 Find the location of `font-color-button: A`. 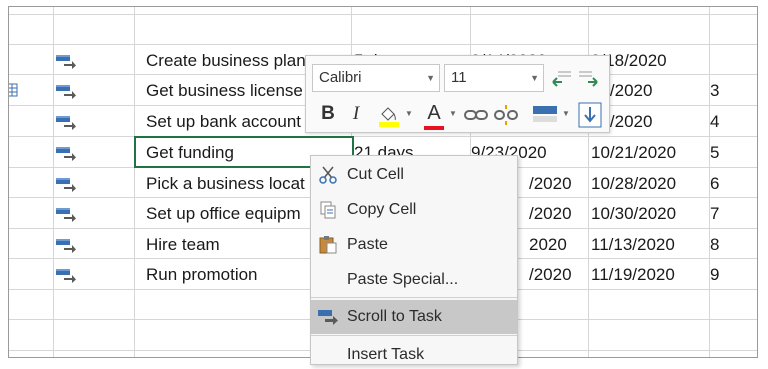

font-color-button: A is located at coordinates (434, 115).